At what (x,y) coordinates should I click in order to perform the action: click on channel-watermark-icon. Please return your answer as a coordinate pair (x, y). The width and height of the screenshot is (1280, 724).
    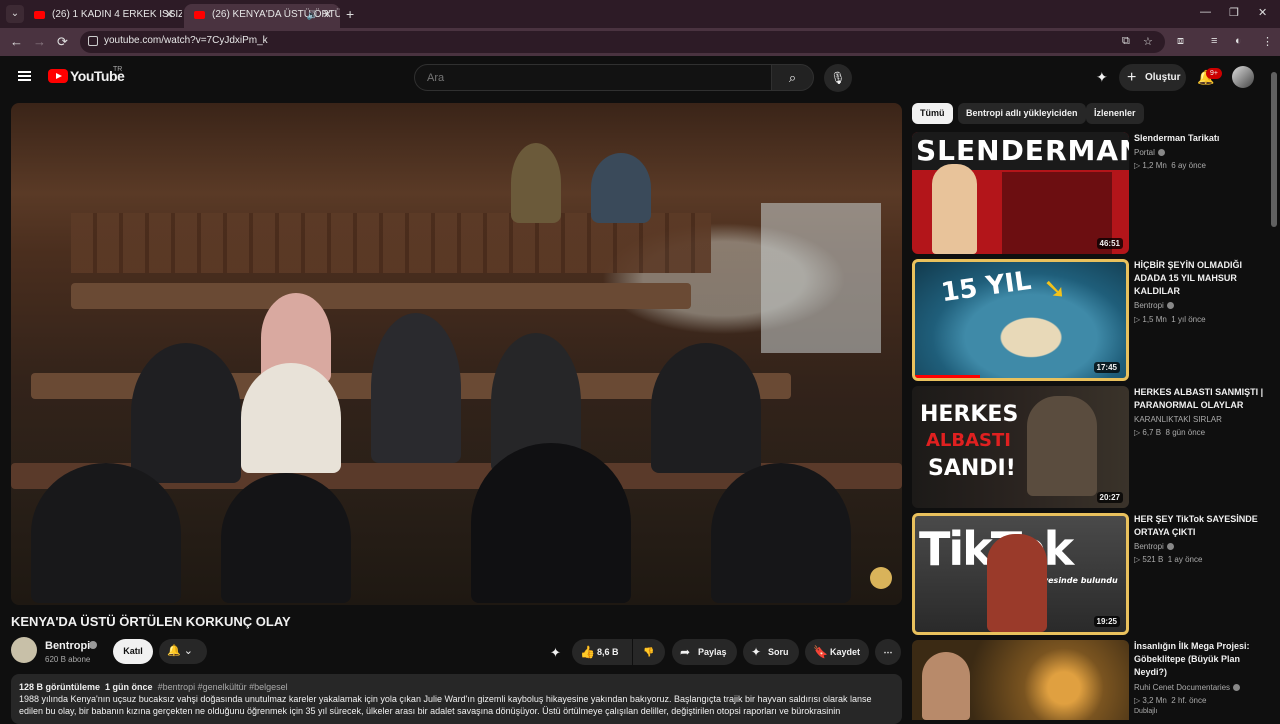
    Looking at the image, I should click on (881, 578).